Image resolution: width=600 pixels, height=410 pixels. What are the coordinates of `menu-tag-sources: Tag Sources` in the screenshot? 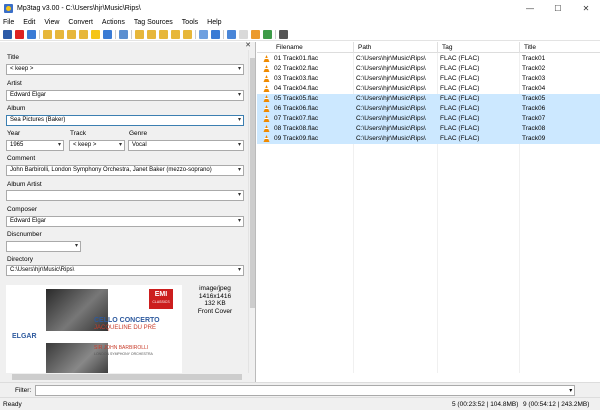 It's located at (153, 22).